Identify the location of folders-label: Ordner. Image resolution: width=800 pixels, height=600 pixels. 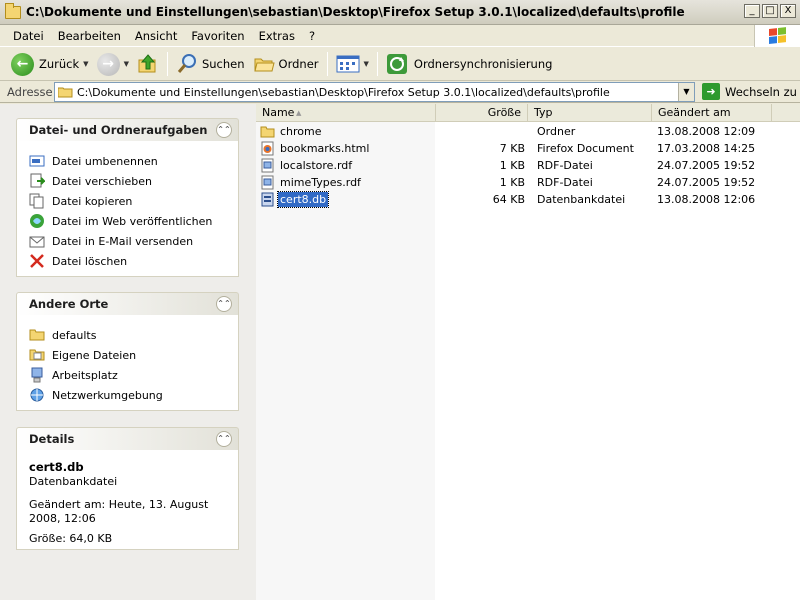
(298, 64).